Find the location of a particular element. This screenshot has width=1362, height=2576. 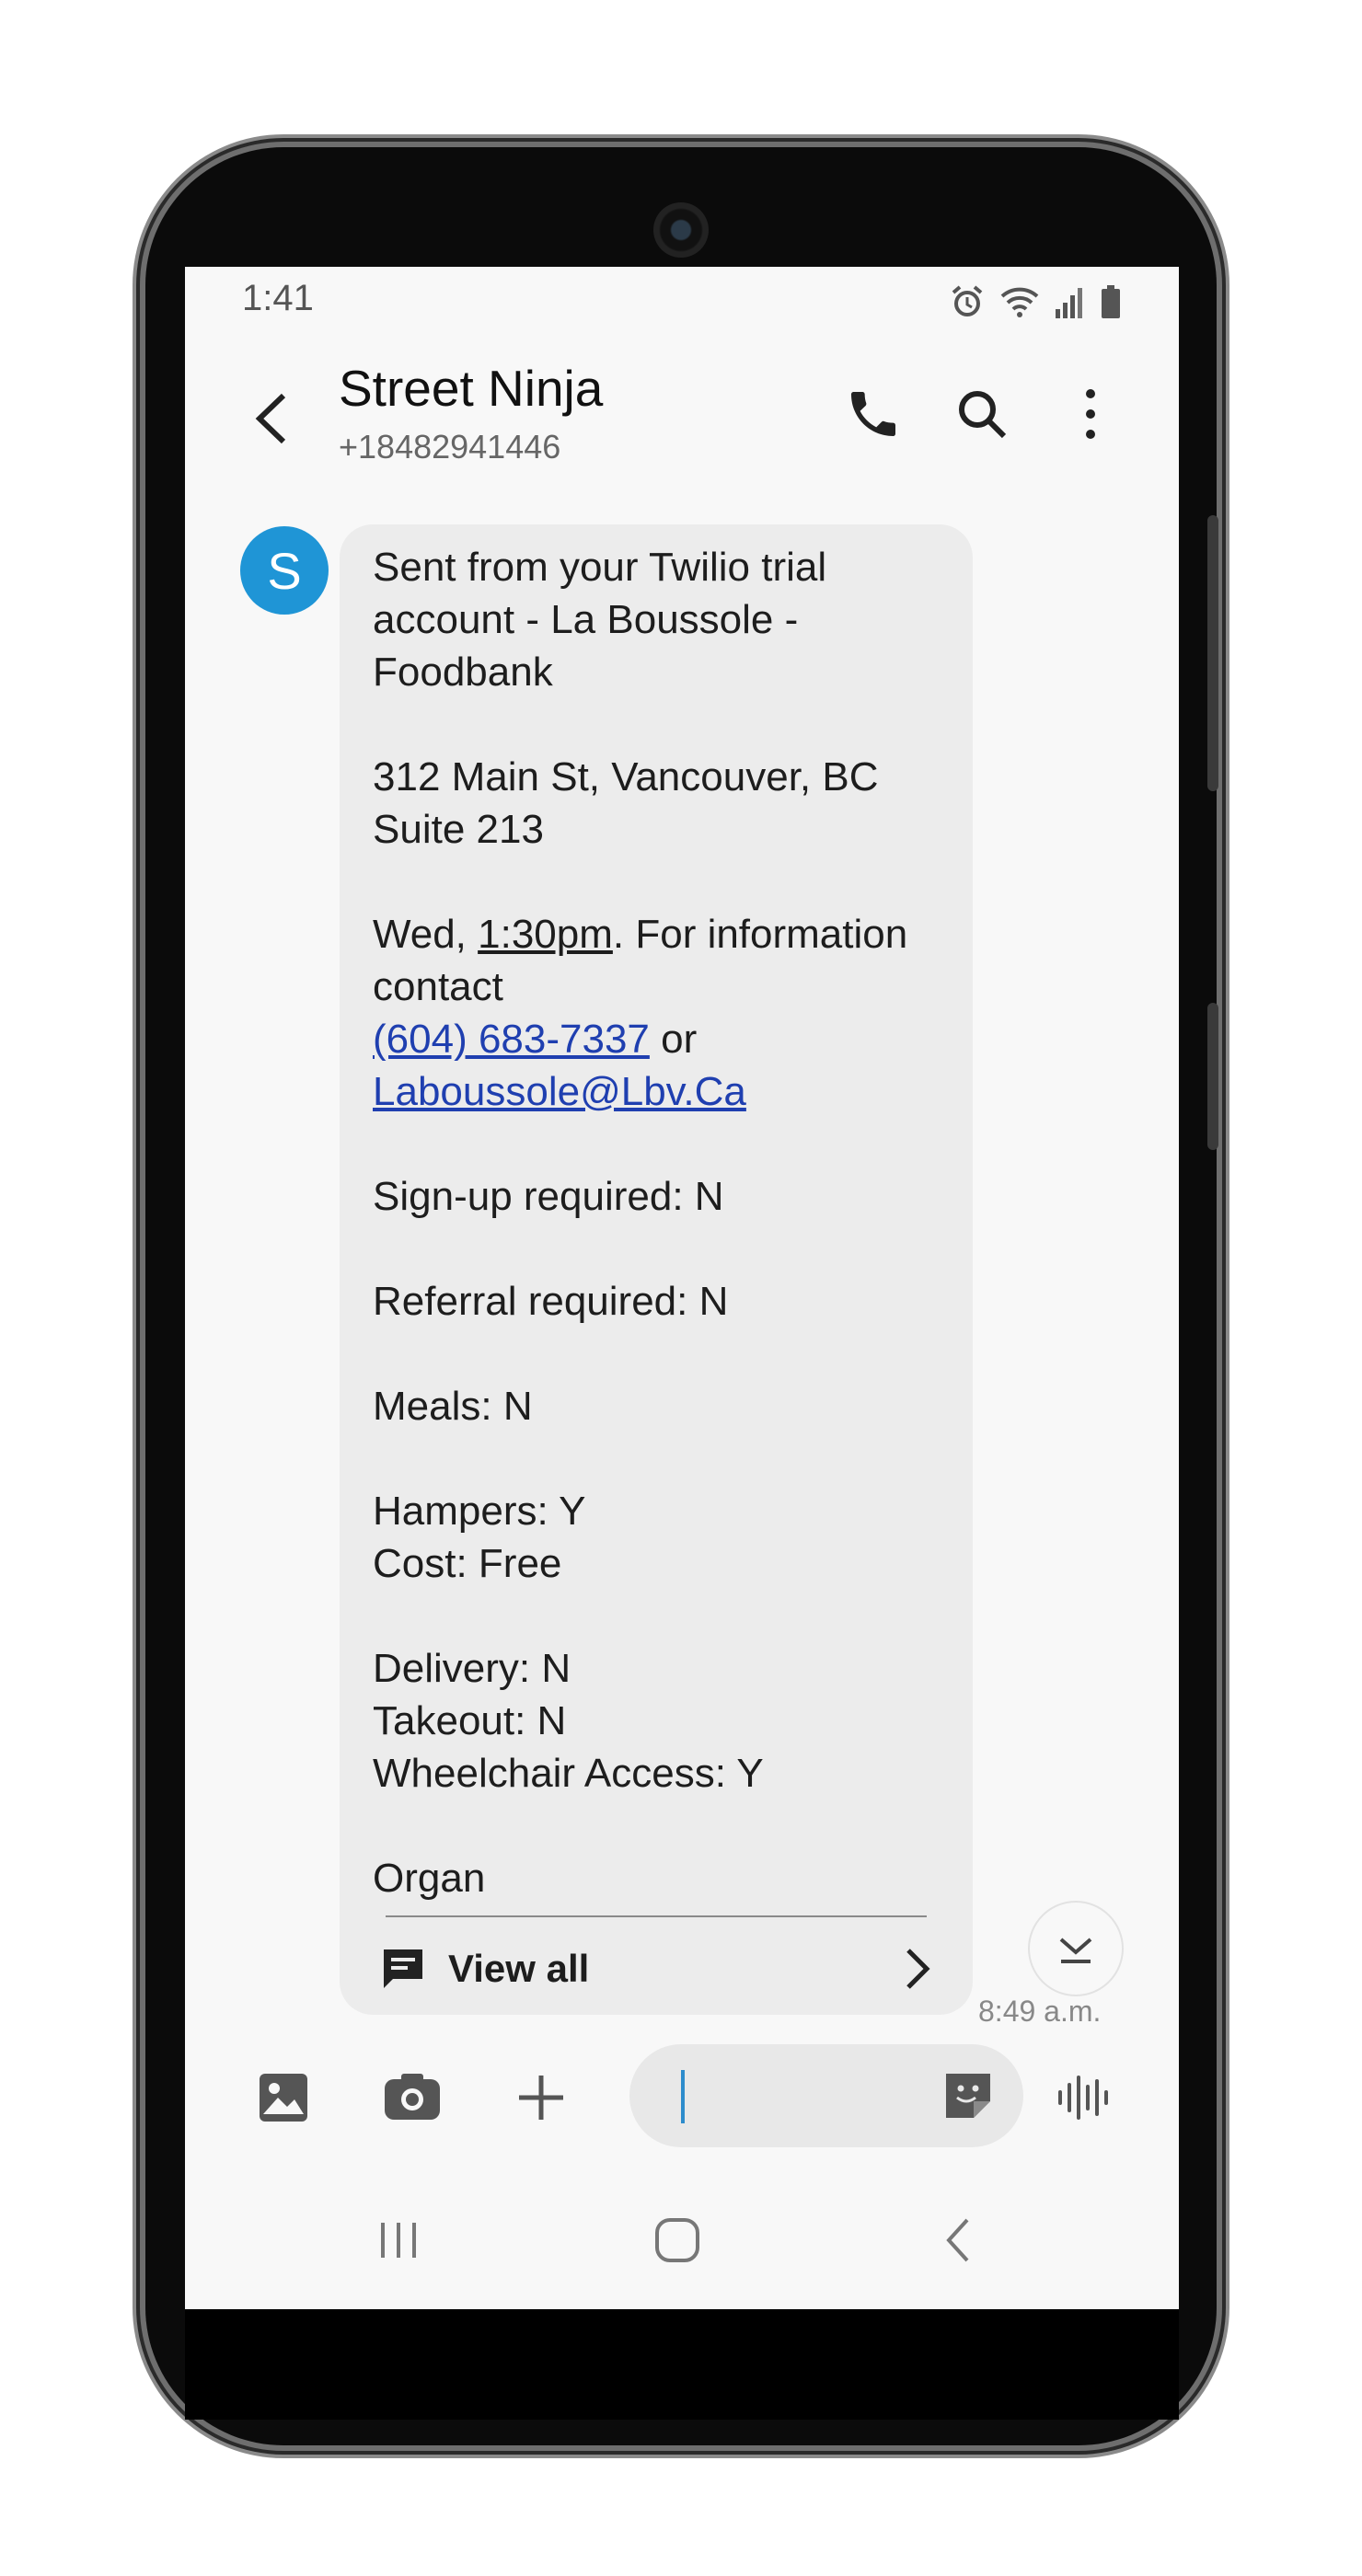

back-icon is located at coordinates (958, 2240).